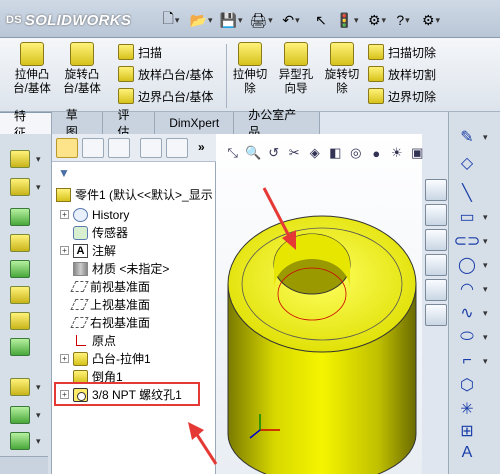 The height and width of the screenshot is (474, 500). What do you see at coordinates (467, 193) in the screenshot?
I see `line-icon: ╲` at bounding box center [467, 193].